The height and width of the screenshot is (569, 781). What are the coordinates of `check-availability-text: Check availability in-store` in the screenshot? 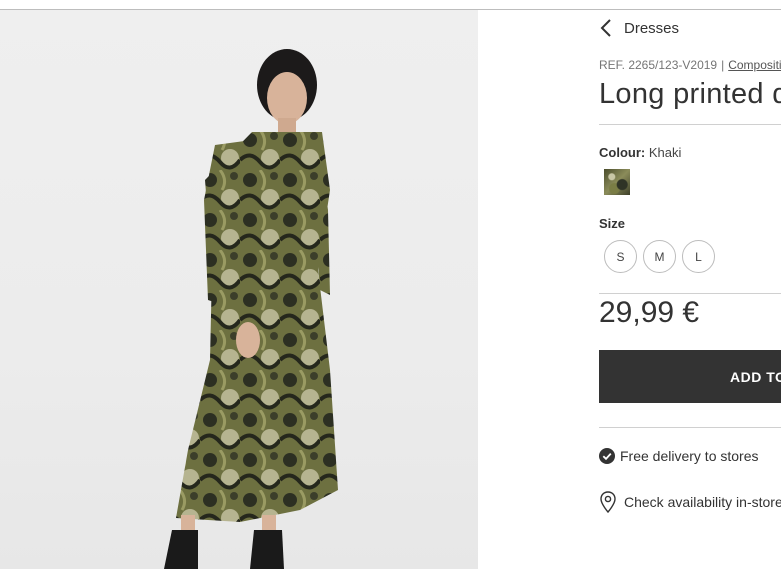 It's located at (702, 502).